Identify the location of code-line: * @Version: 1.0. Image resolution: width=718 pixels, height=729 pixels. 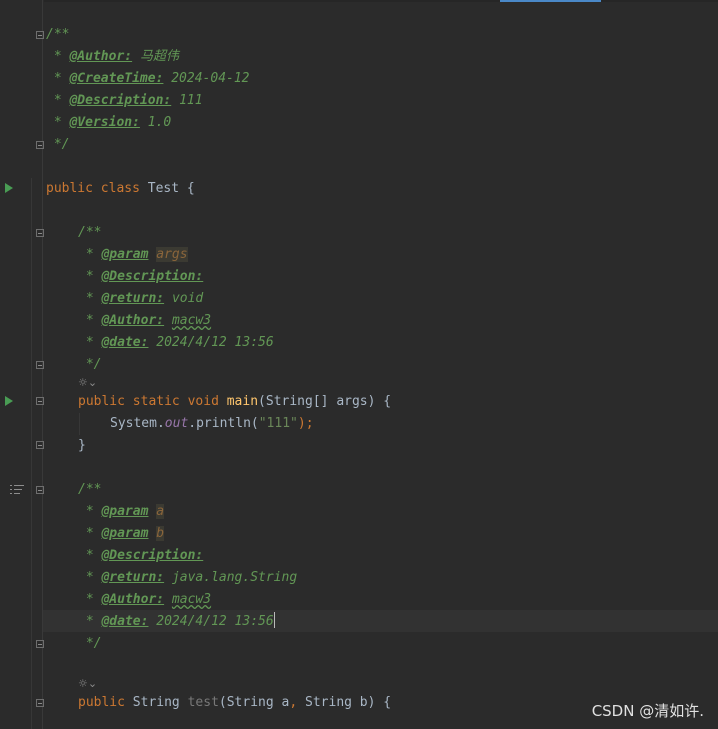
(108, 123).